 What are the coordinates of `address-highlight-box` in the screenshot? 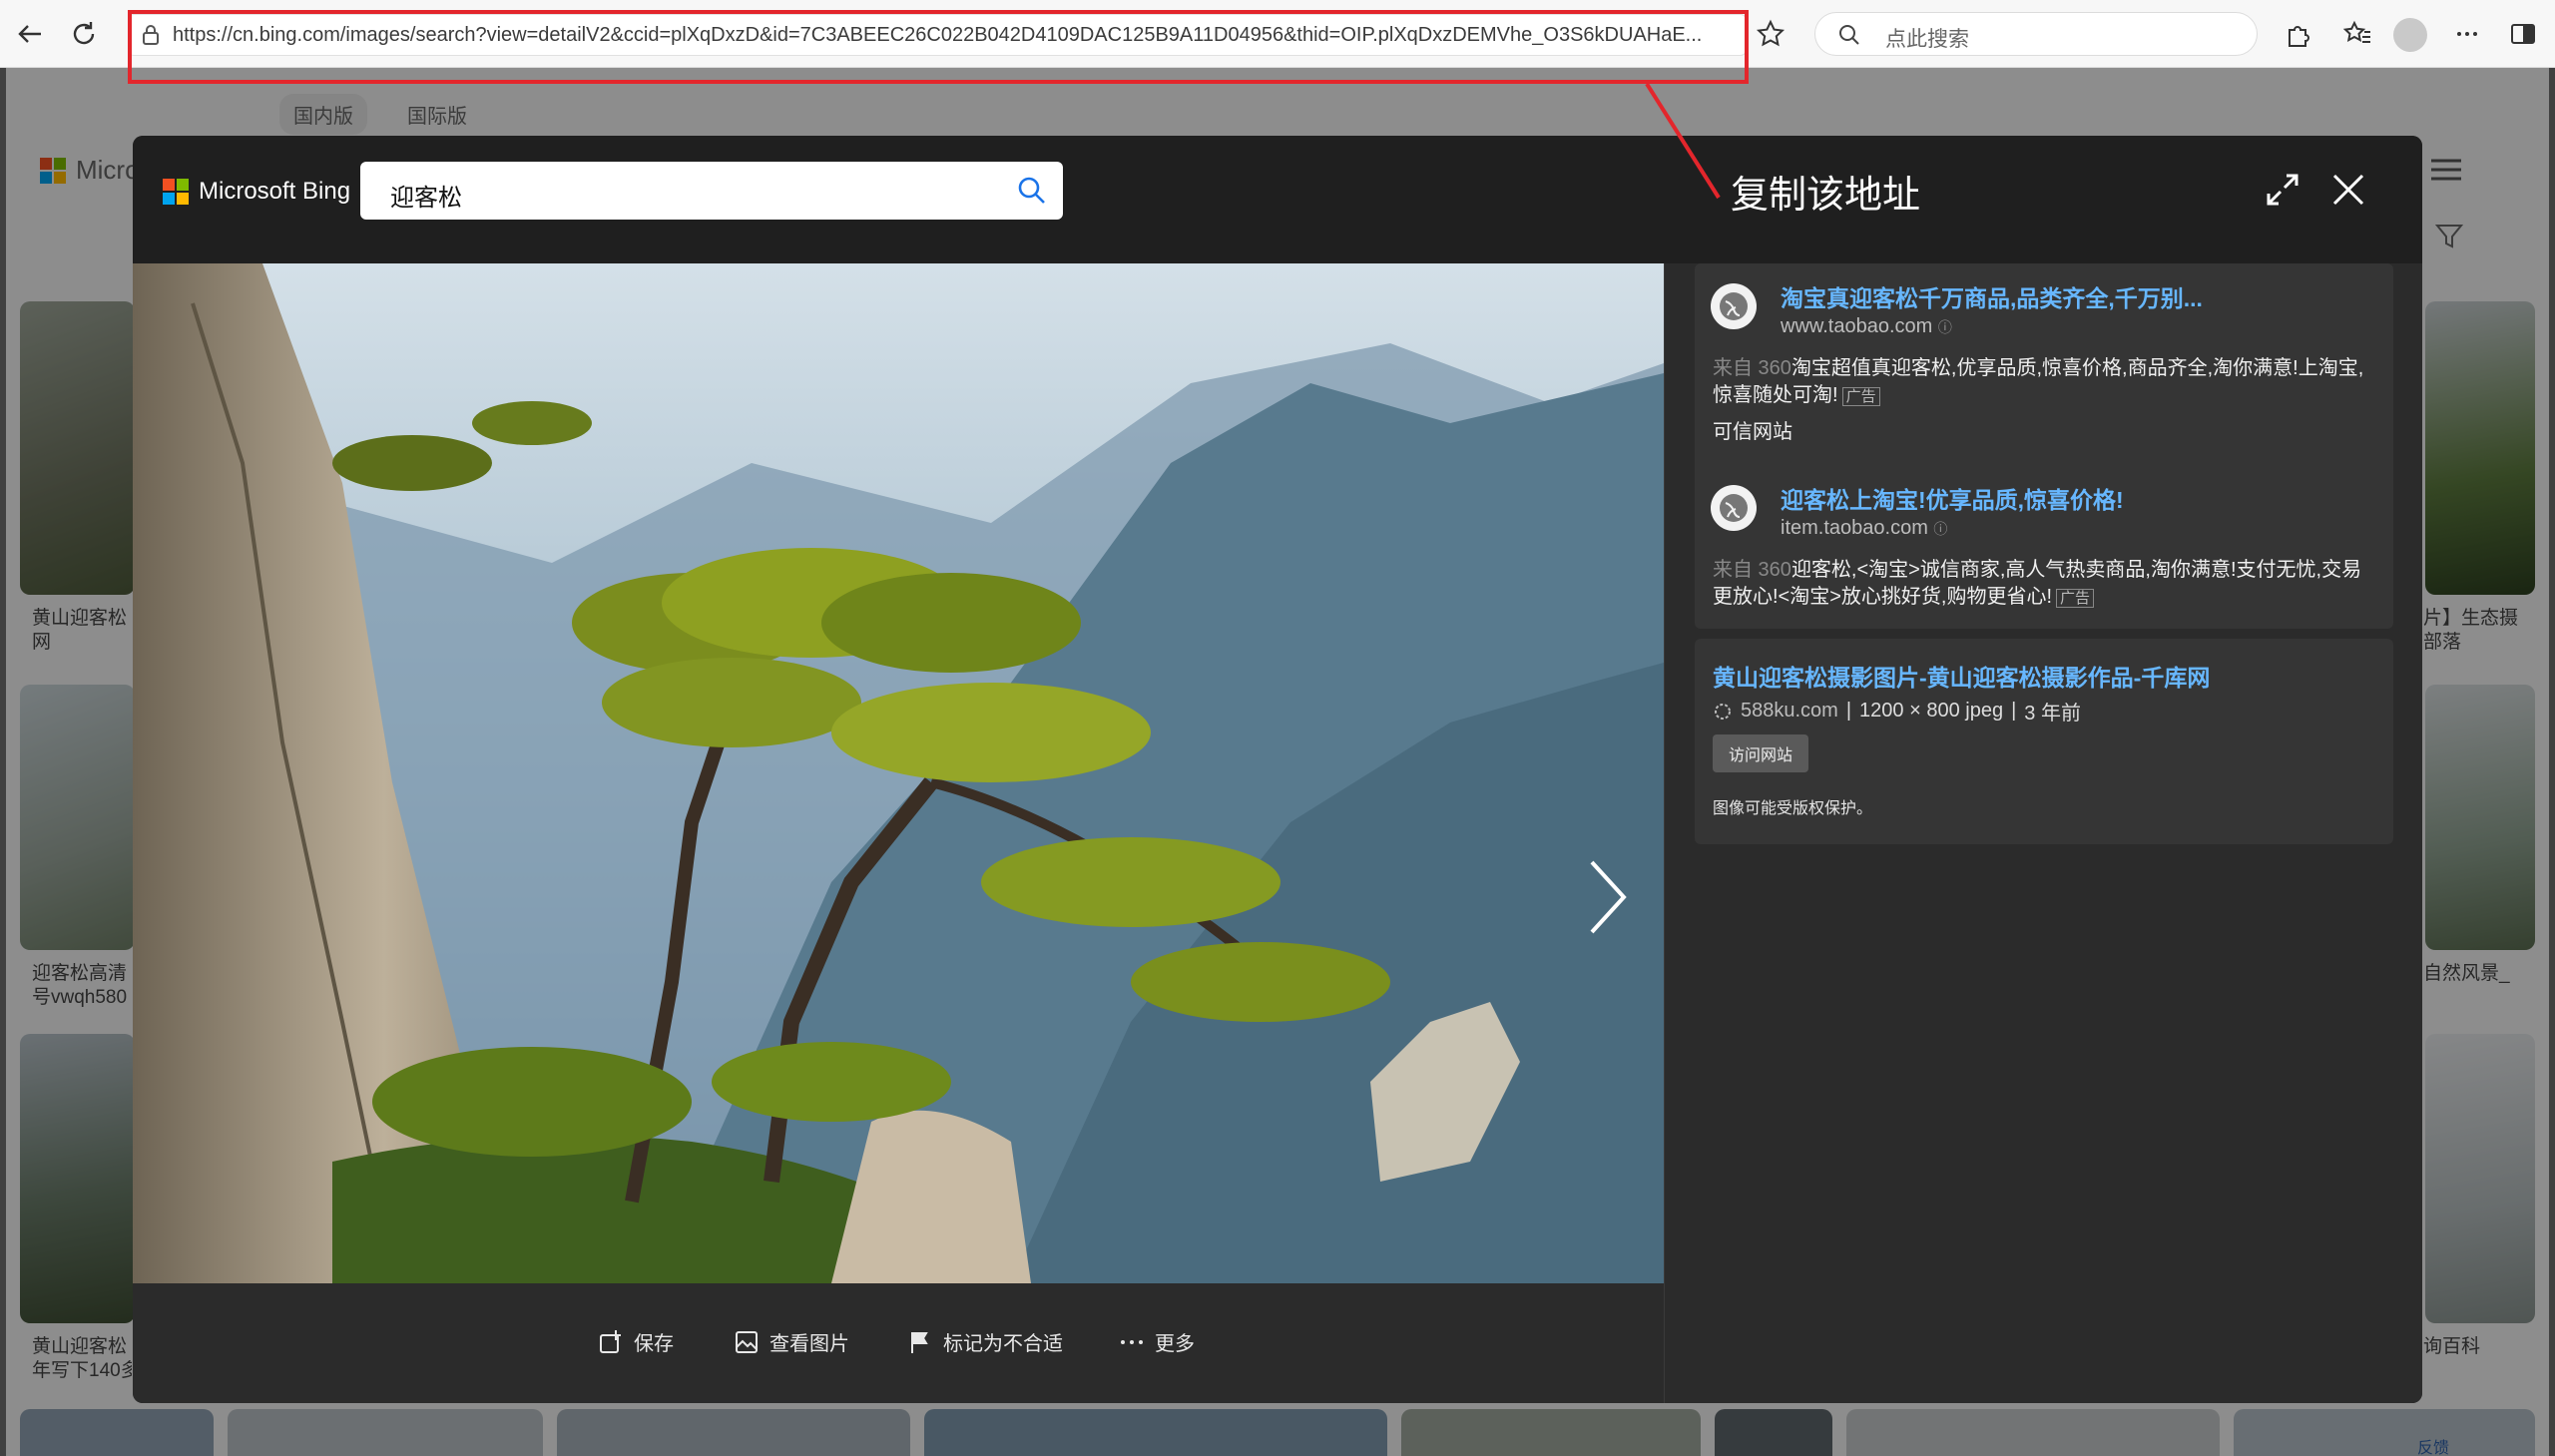 It's located at (938, 47).